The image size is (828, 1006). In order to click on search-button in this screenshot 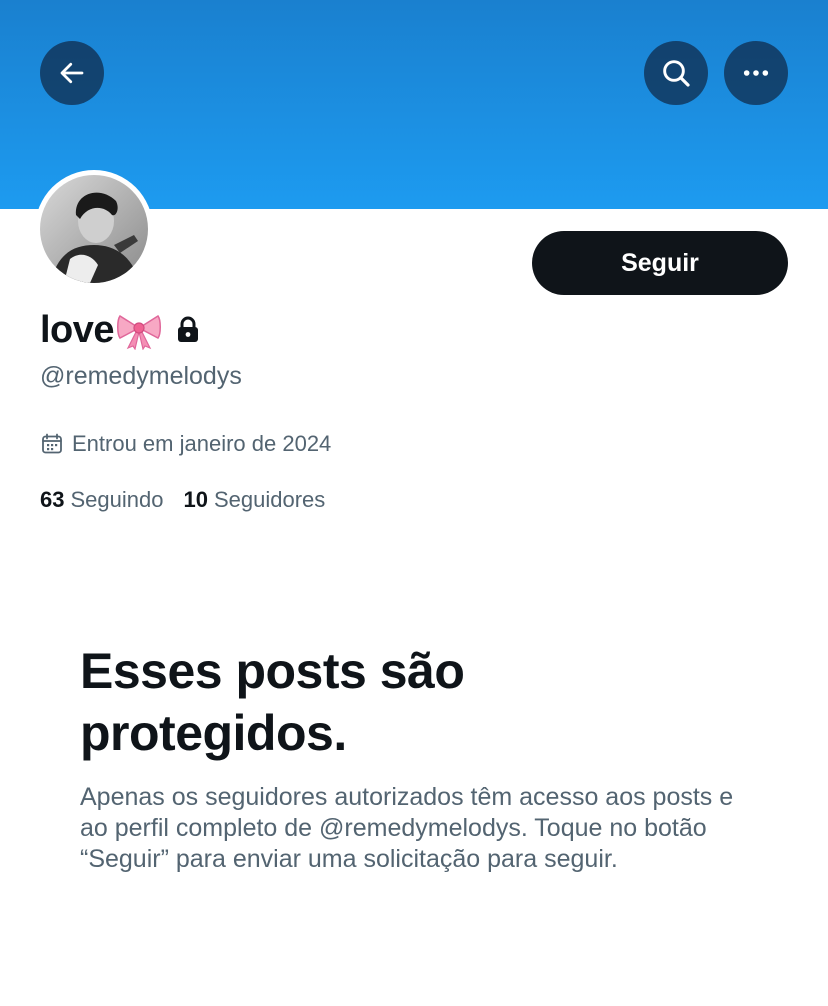, I will do `click(676, 73)`.